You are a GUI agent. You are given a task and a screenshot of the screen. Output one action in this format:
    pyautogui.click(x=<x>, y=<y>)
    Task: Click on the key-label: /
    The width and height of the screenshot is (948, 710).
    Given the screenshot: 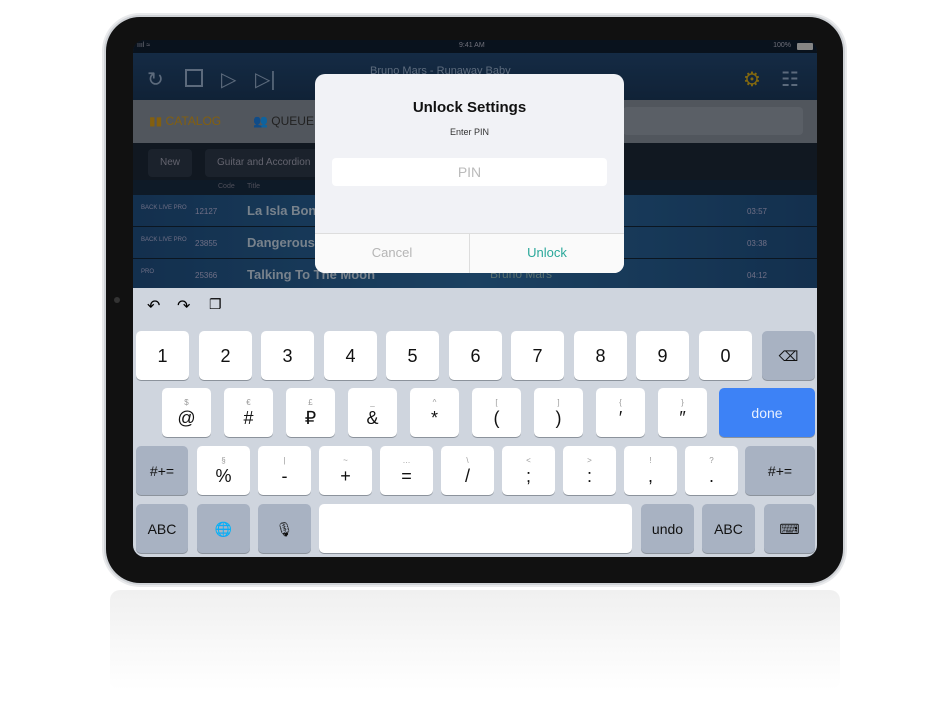 What is the action you would take?
    pyautogui.click(x=467, y=475)
    